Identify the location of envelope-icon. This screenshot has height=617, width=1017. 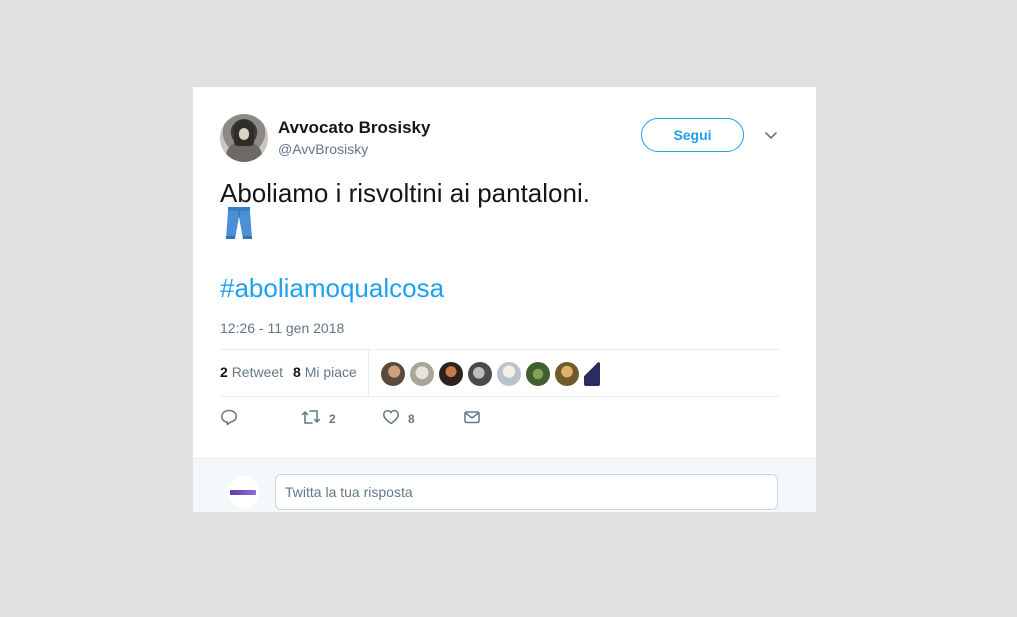
(472, 419).